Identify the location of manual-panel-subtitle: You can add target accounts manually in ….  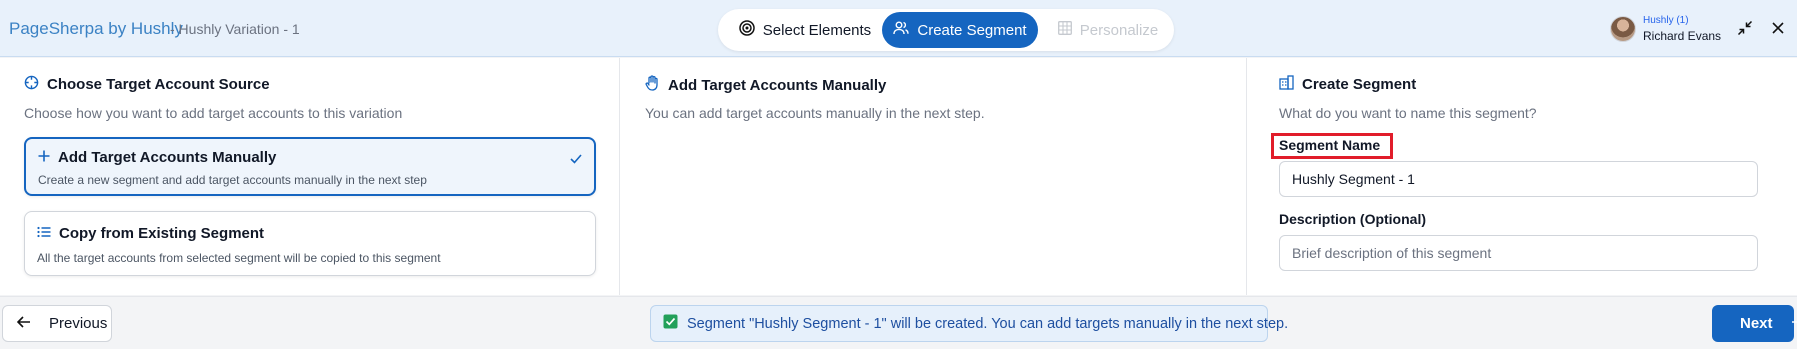
(815, 113).